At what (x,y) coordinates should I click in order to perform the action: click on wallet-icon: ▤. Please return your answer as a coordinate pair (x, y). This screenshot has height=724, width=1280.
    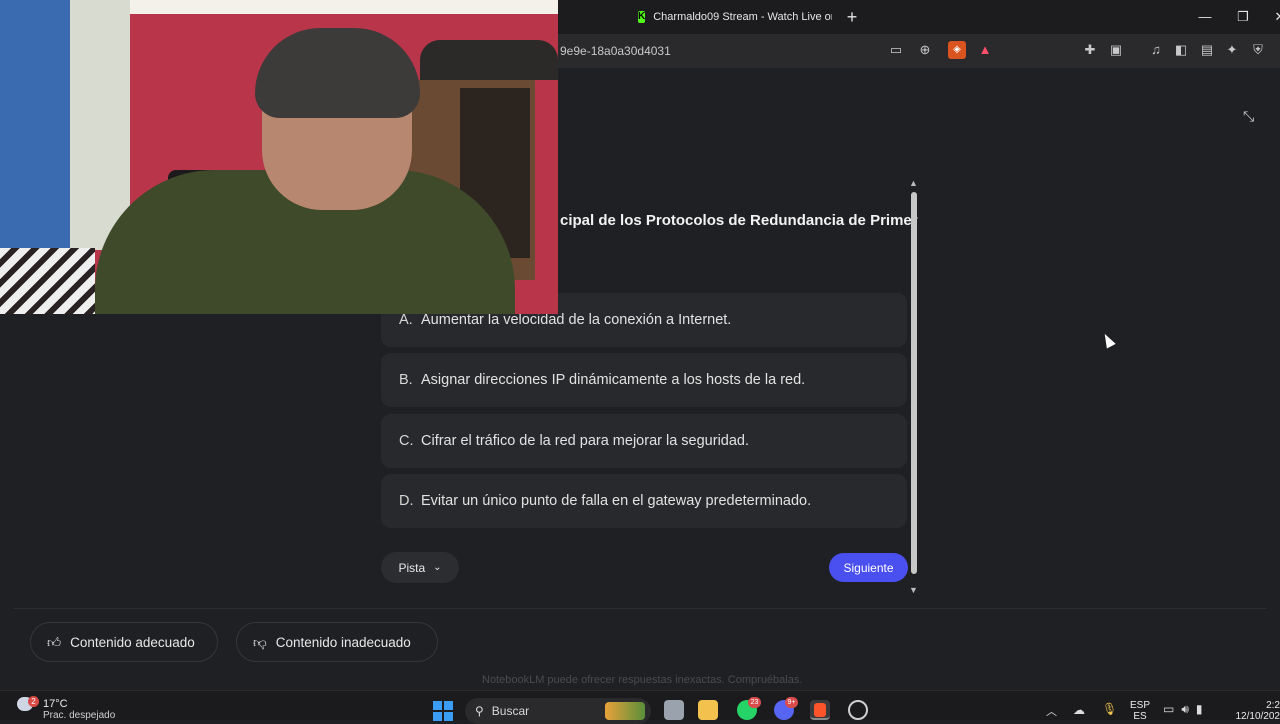
    Looking at the image, I should click on (1207, 50).